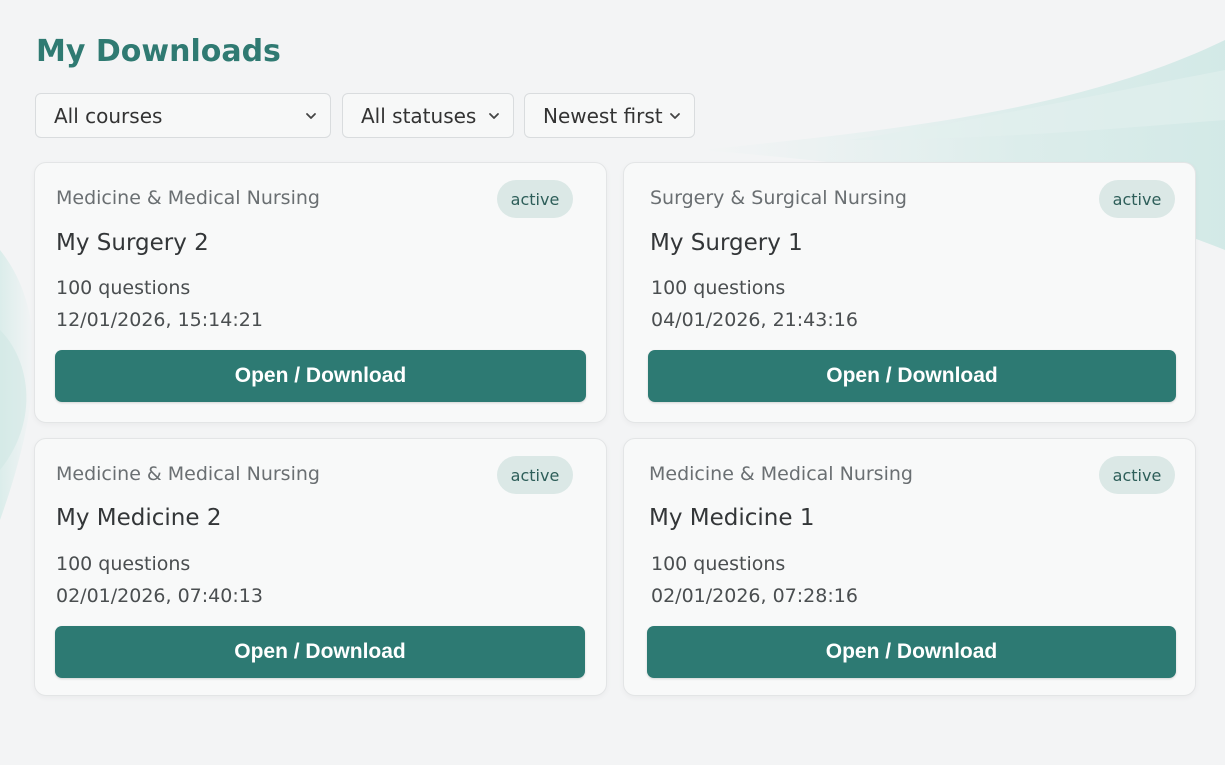 The image size is (1225, 765). Describe the element at coordinates (159, 320) in the screenshot. I see `card-date: 12/01/2026, 15:14:21` at that location.